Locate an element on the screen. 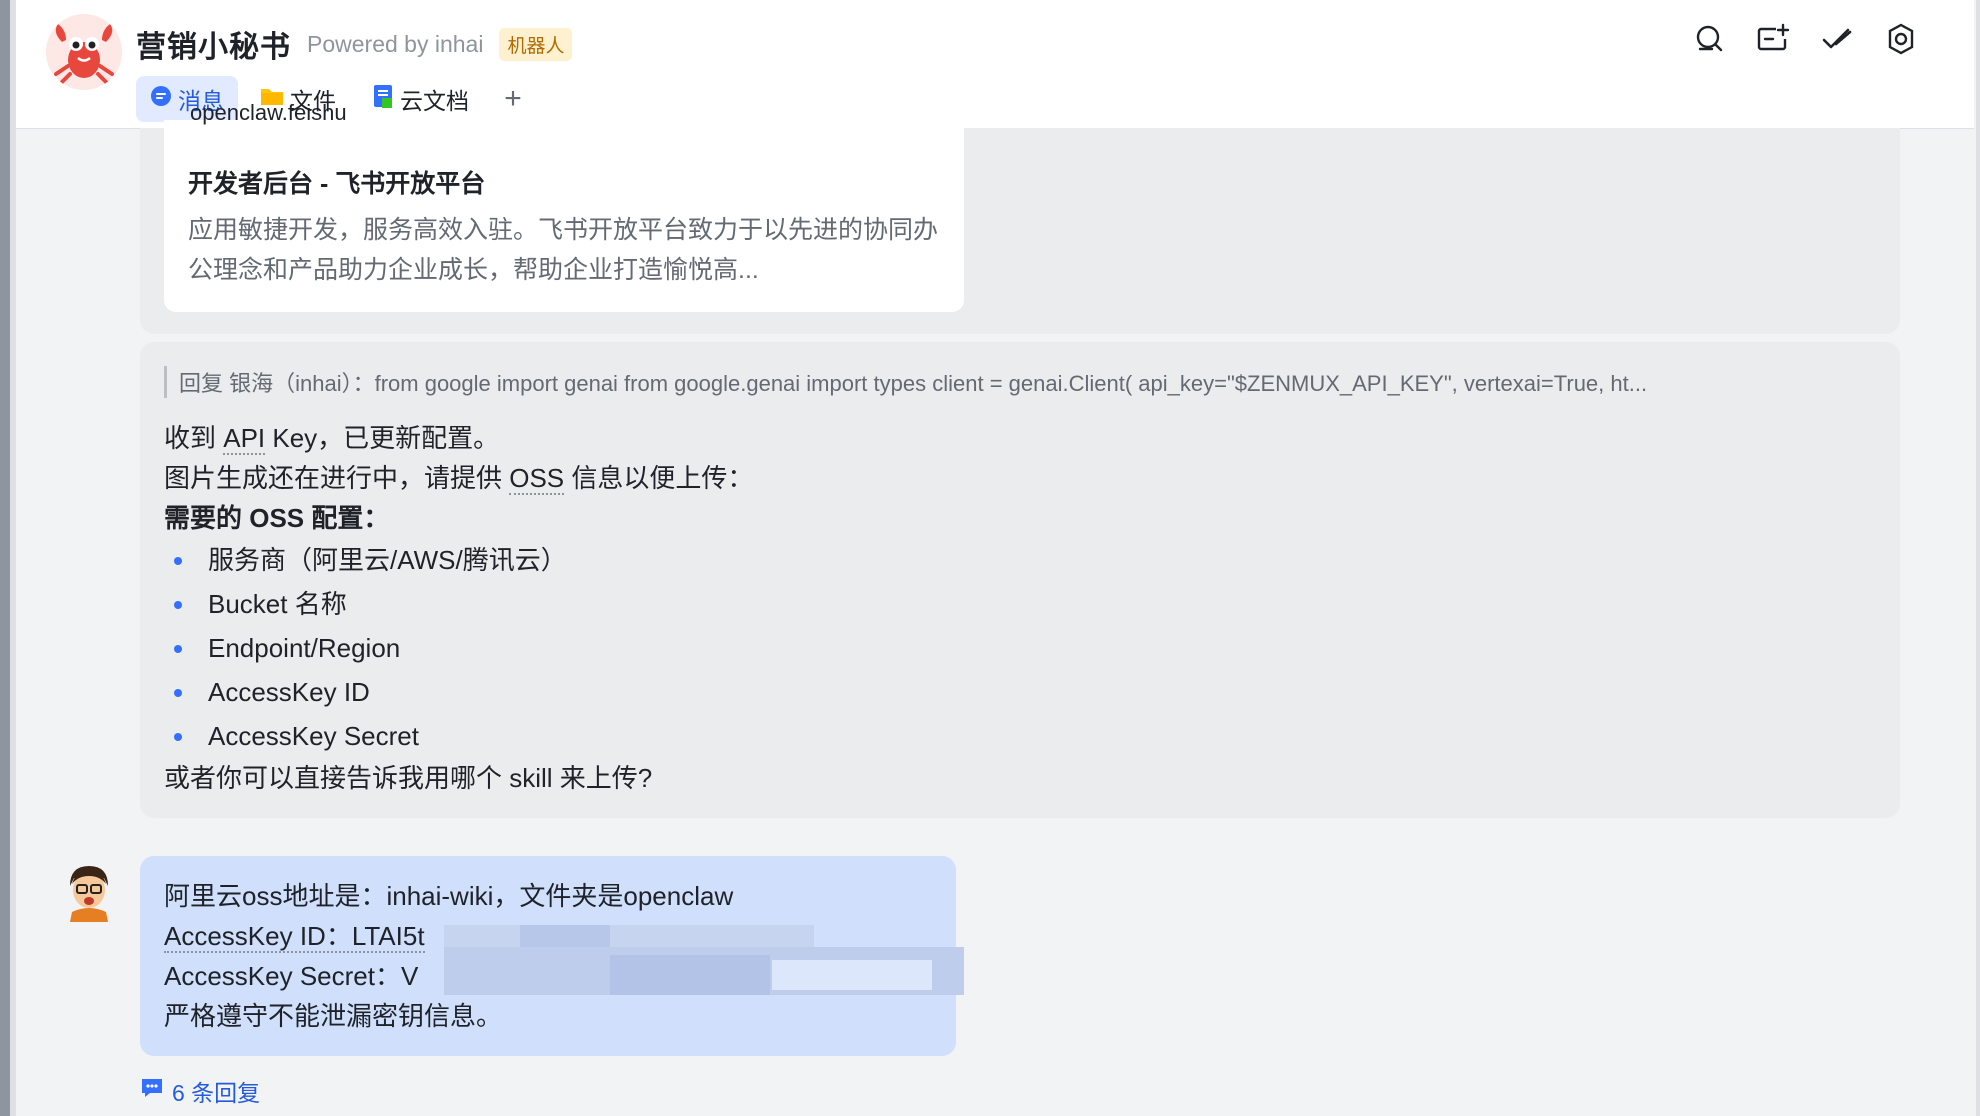  list-item: AccessKey ID is located at coordinates (458, 692).